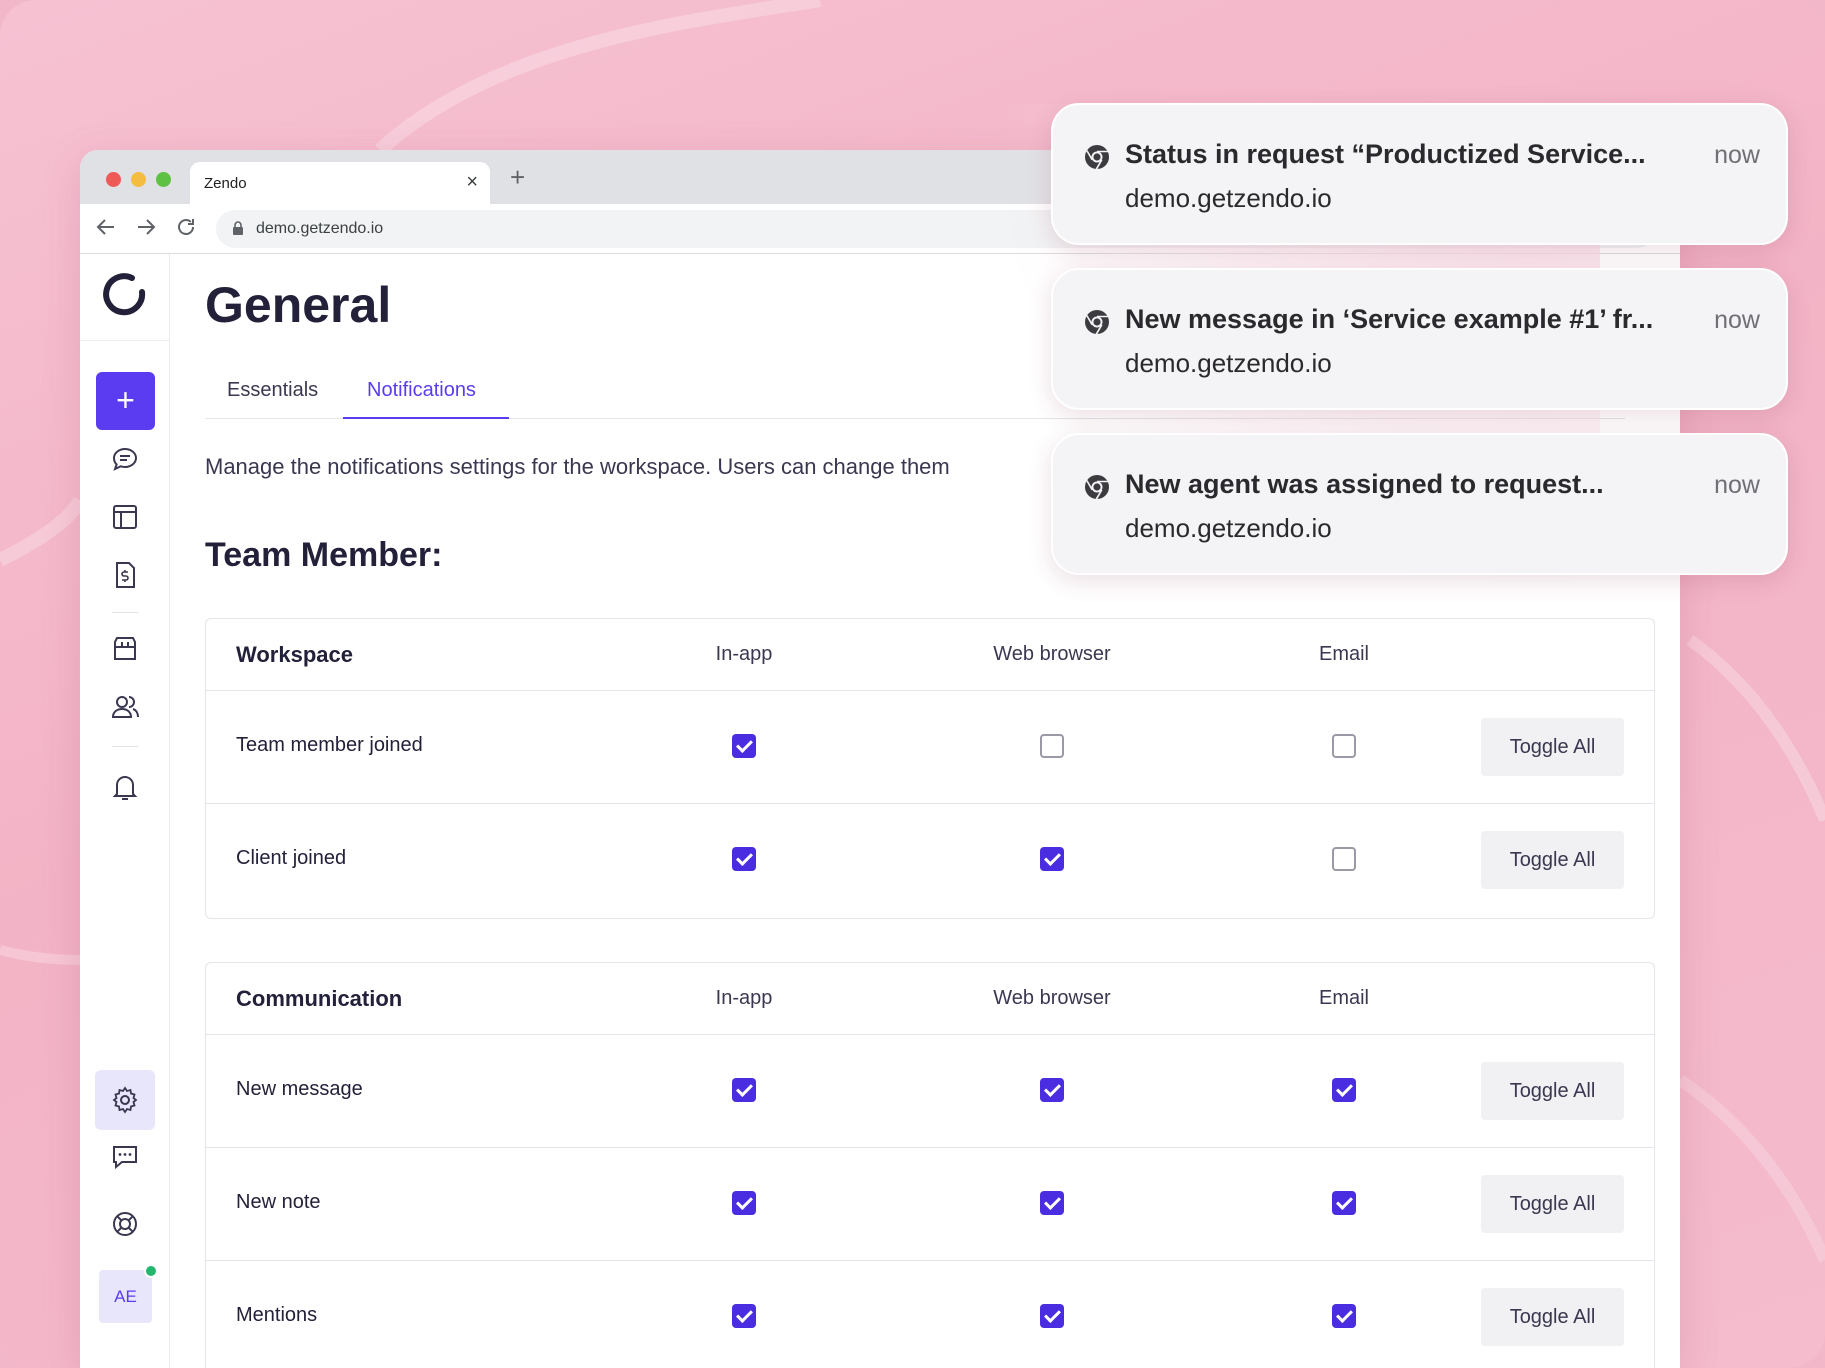  I want to click on back-arrow-icon, so click(106, 227).